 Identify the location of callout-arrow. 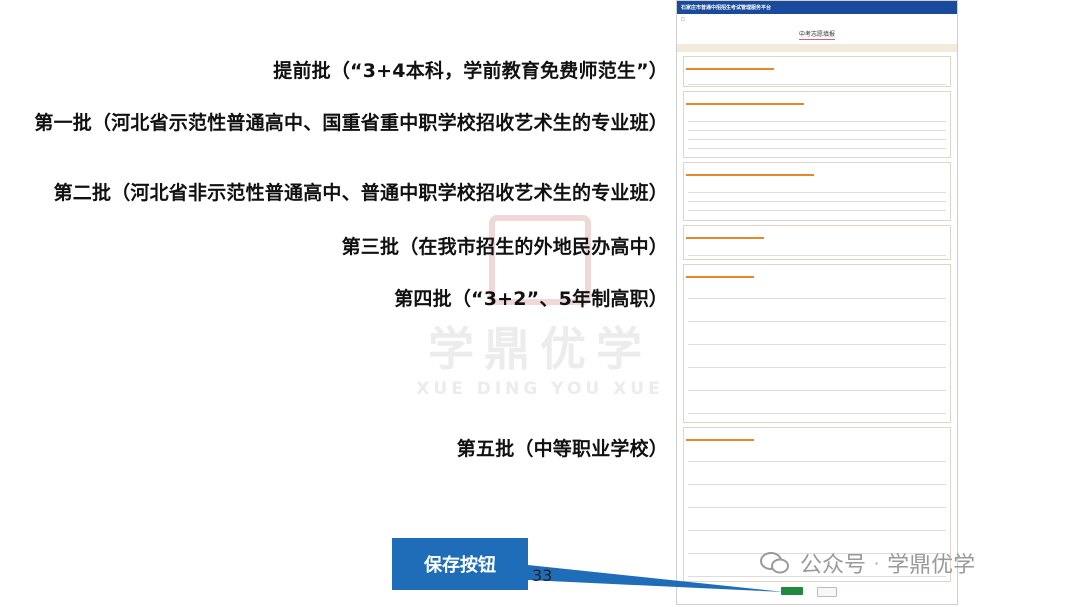
(656, 578).